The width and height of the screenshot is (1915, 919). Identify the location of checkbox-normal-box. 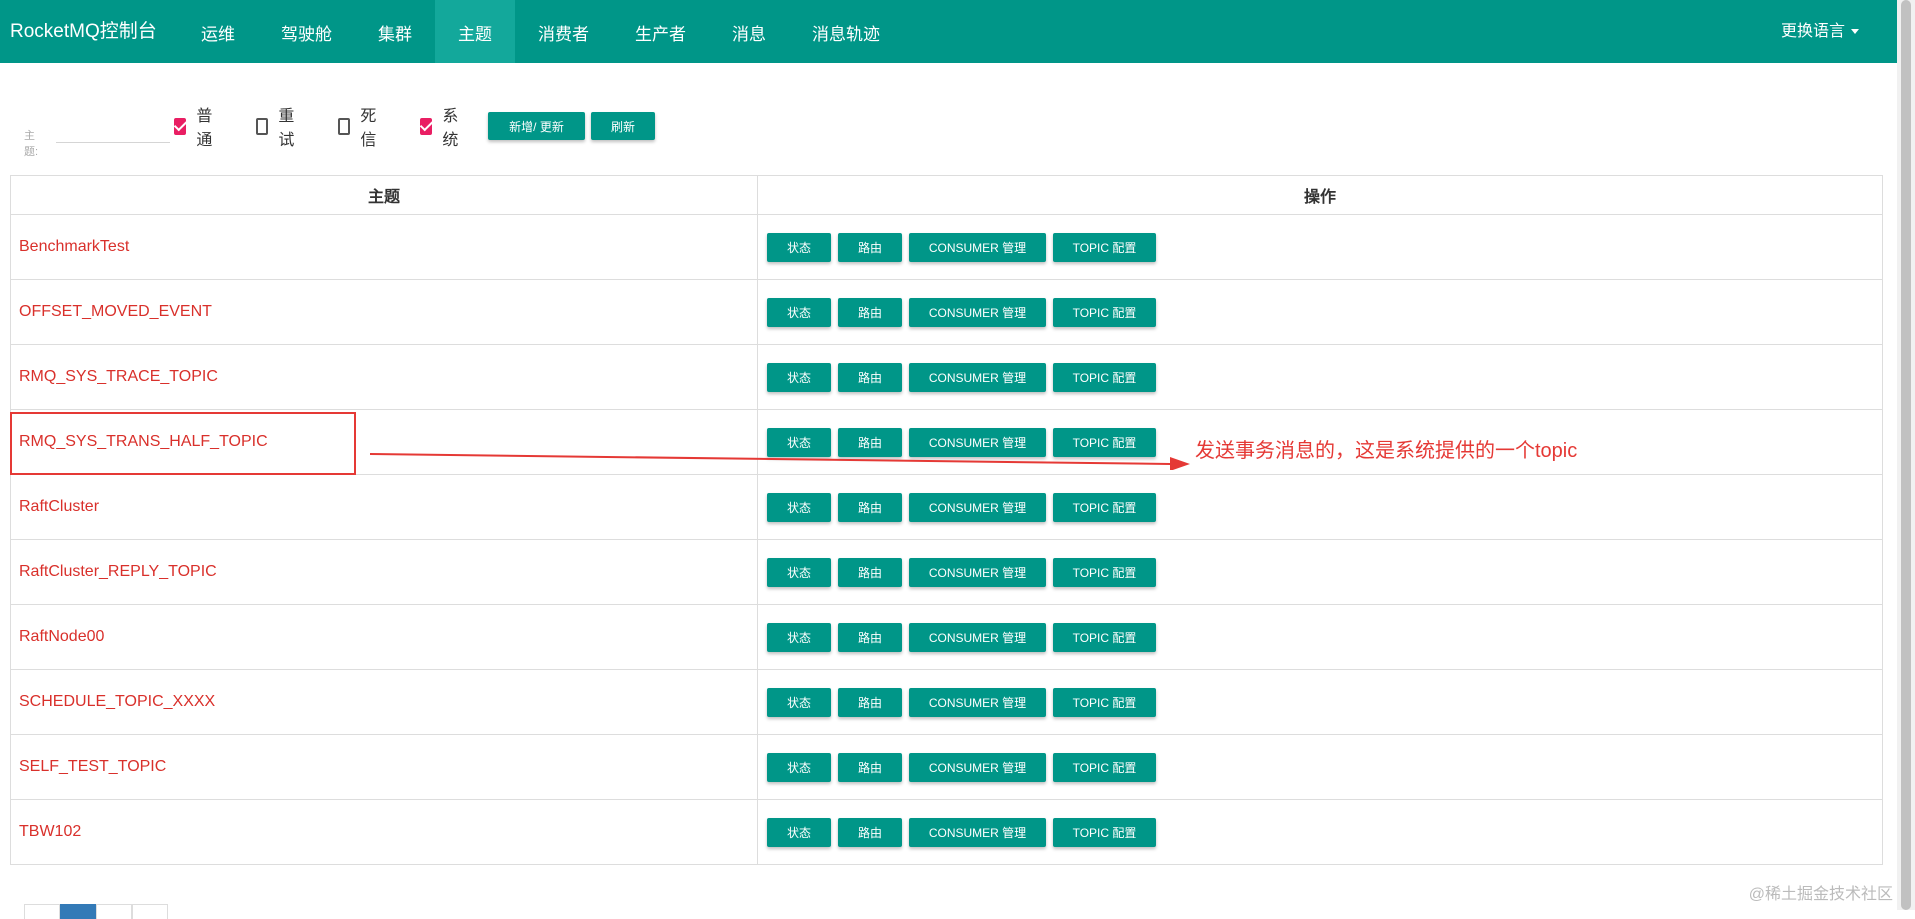
(180, 126).